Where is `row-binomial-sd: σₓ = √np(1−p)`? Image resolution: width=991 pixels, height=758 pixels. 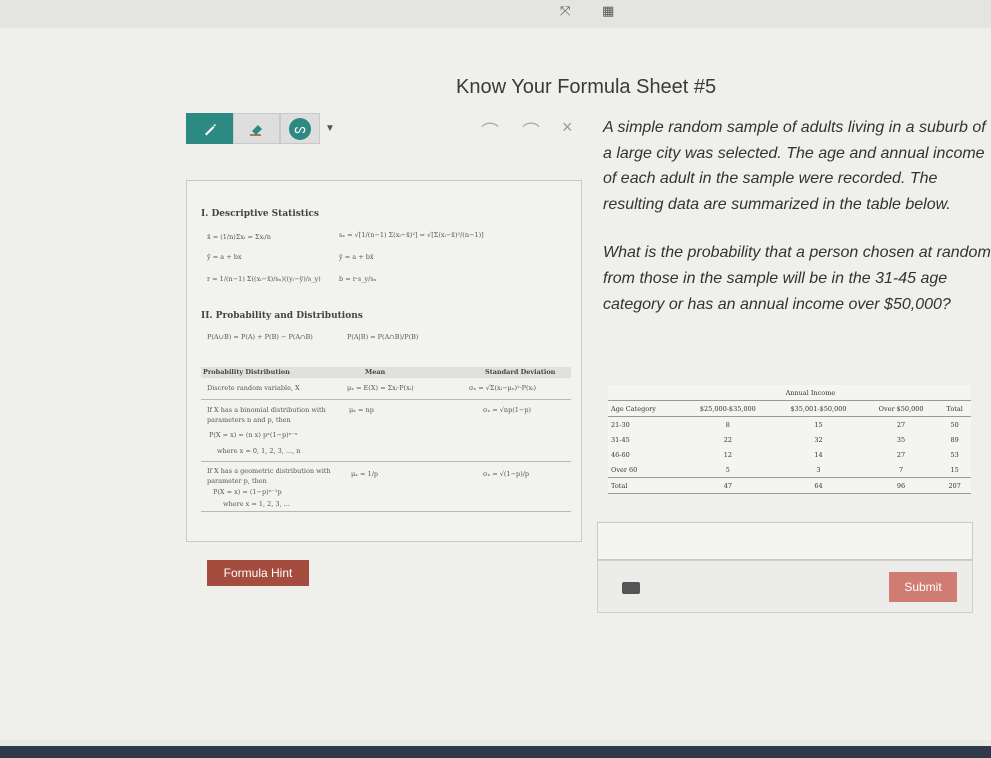
row-binomial-sd: σₓ = √np(1−p) is located at coordinates (507, 410).